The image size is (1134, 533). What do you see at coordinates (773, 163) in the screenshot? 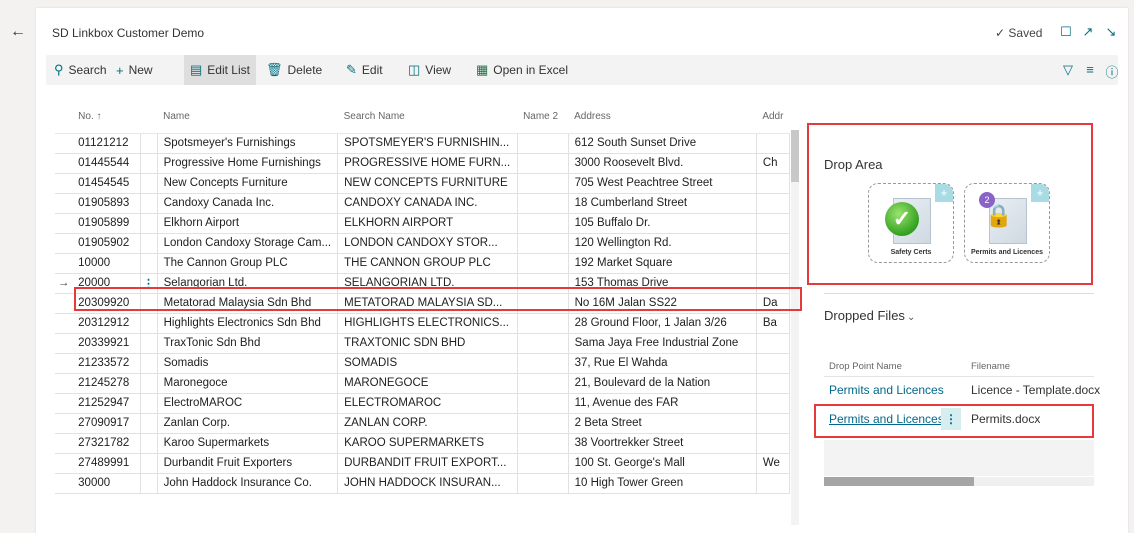
I see `cell-address-2: Ch` at bounding box center [773, 163].